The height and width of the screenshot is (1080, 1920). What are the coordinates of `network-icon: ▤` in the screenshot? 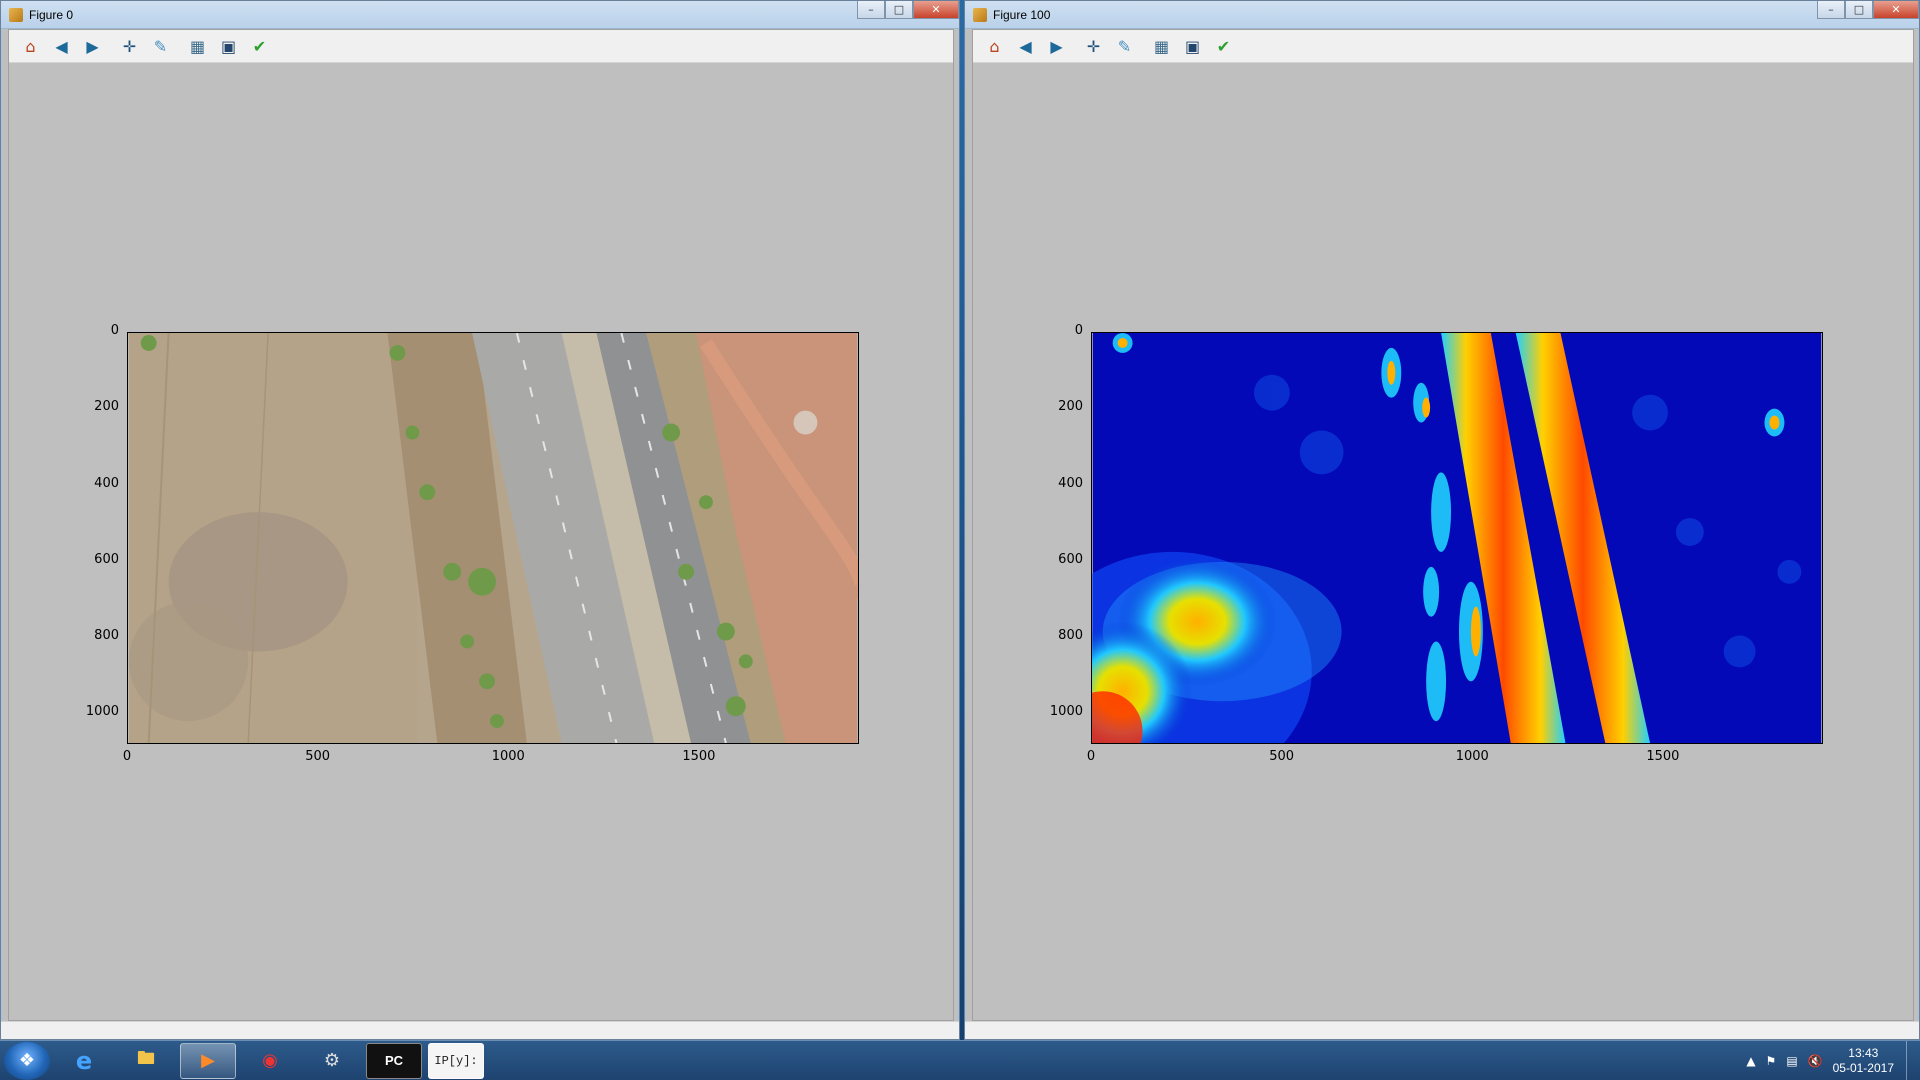 It's located at (1791, 1061).